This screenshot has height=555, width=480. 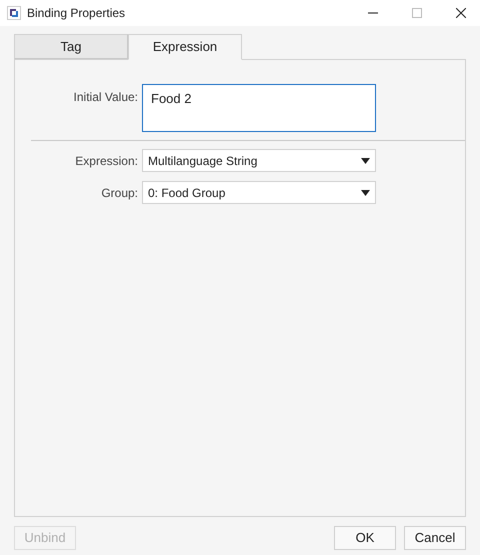 I want to click on dialog-button: OK, so click(x=365, y=538).